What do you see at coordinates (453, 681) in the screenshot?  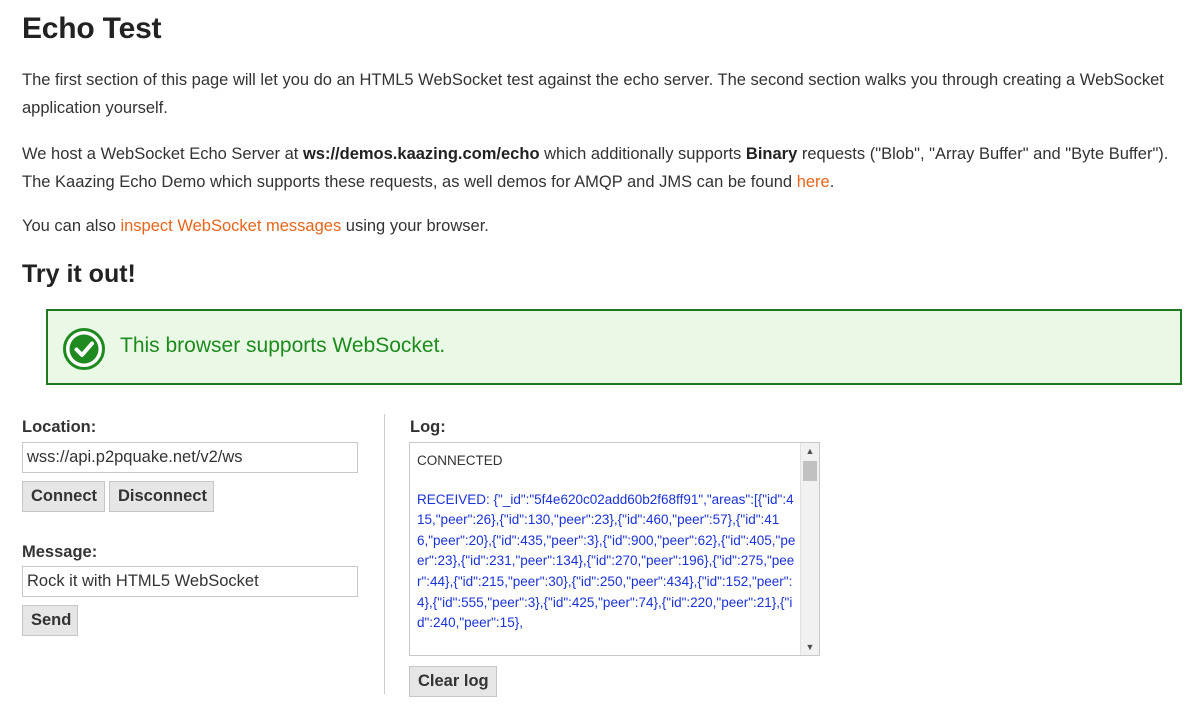 I see `clear-log-button: Clear log` at bounding box center [453, 681].